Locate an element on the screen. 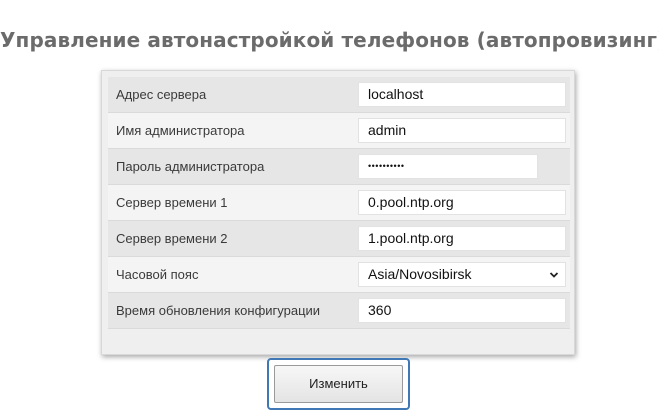  submit-button-label: Изменить is located at coordinates (338, 384).